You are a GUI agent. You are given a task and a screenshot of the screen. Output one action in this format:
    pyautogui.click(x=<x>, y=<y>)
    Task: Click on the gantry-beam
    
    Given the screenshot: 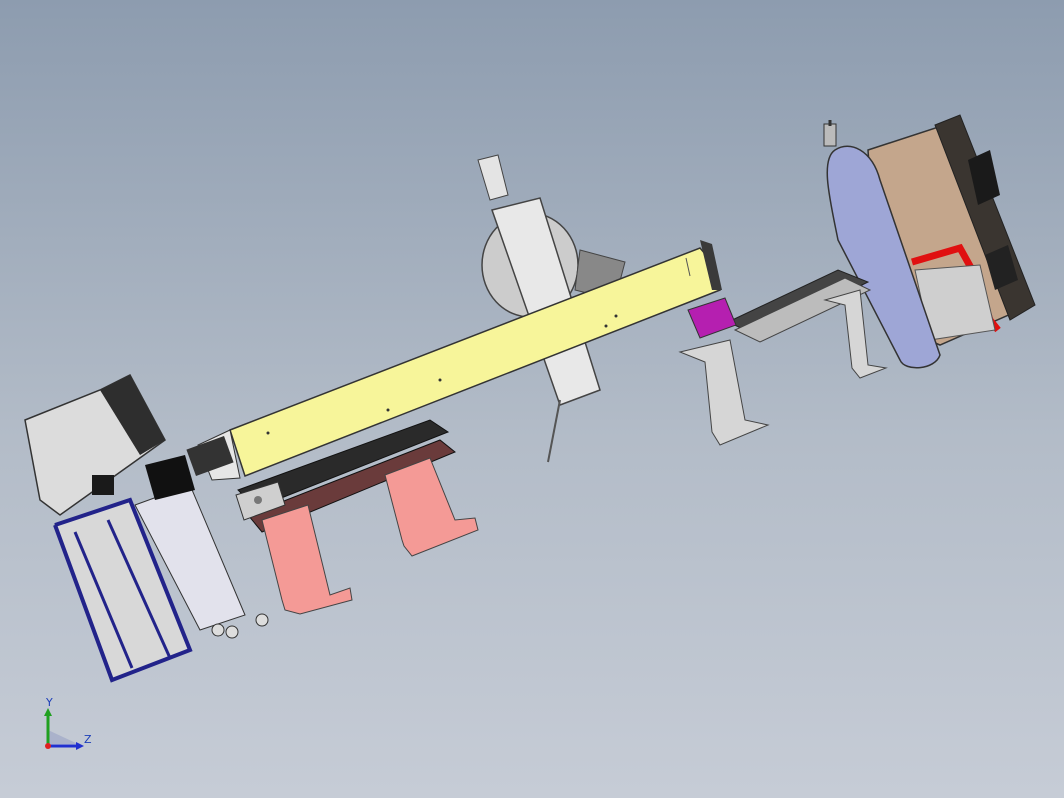 What is the action you would take?
    pyautogui.click(x=459, y=360)
    